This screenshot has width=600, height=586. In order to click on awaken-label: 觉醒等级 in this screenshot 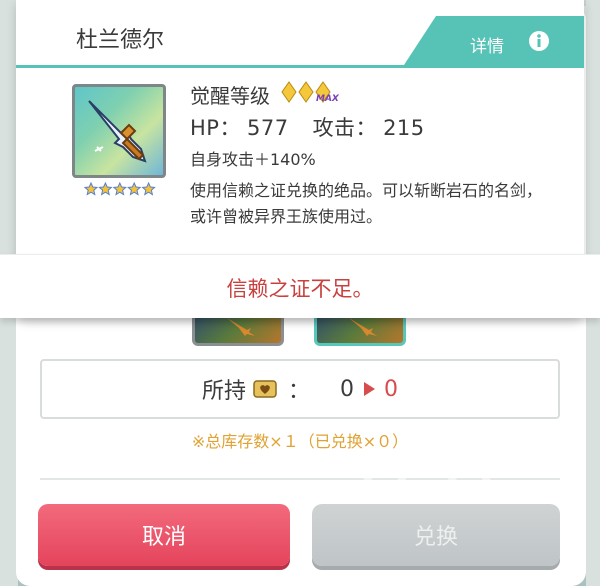, I will do `click(230, 96)`.